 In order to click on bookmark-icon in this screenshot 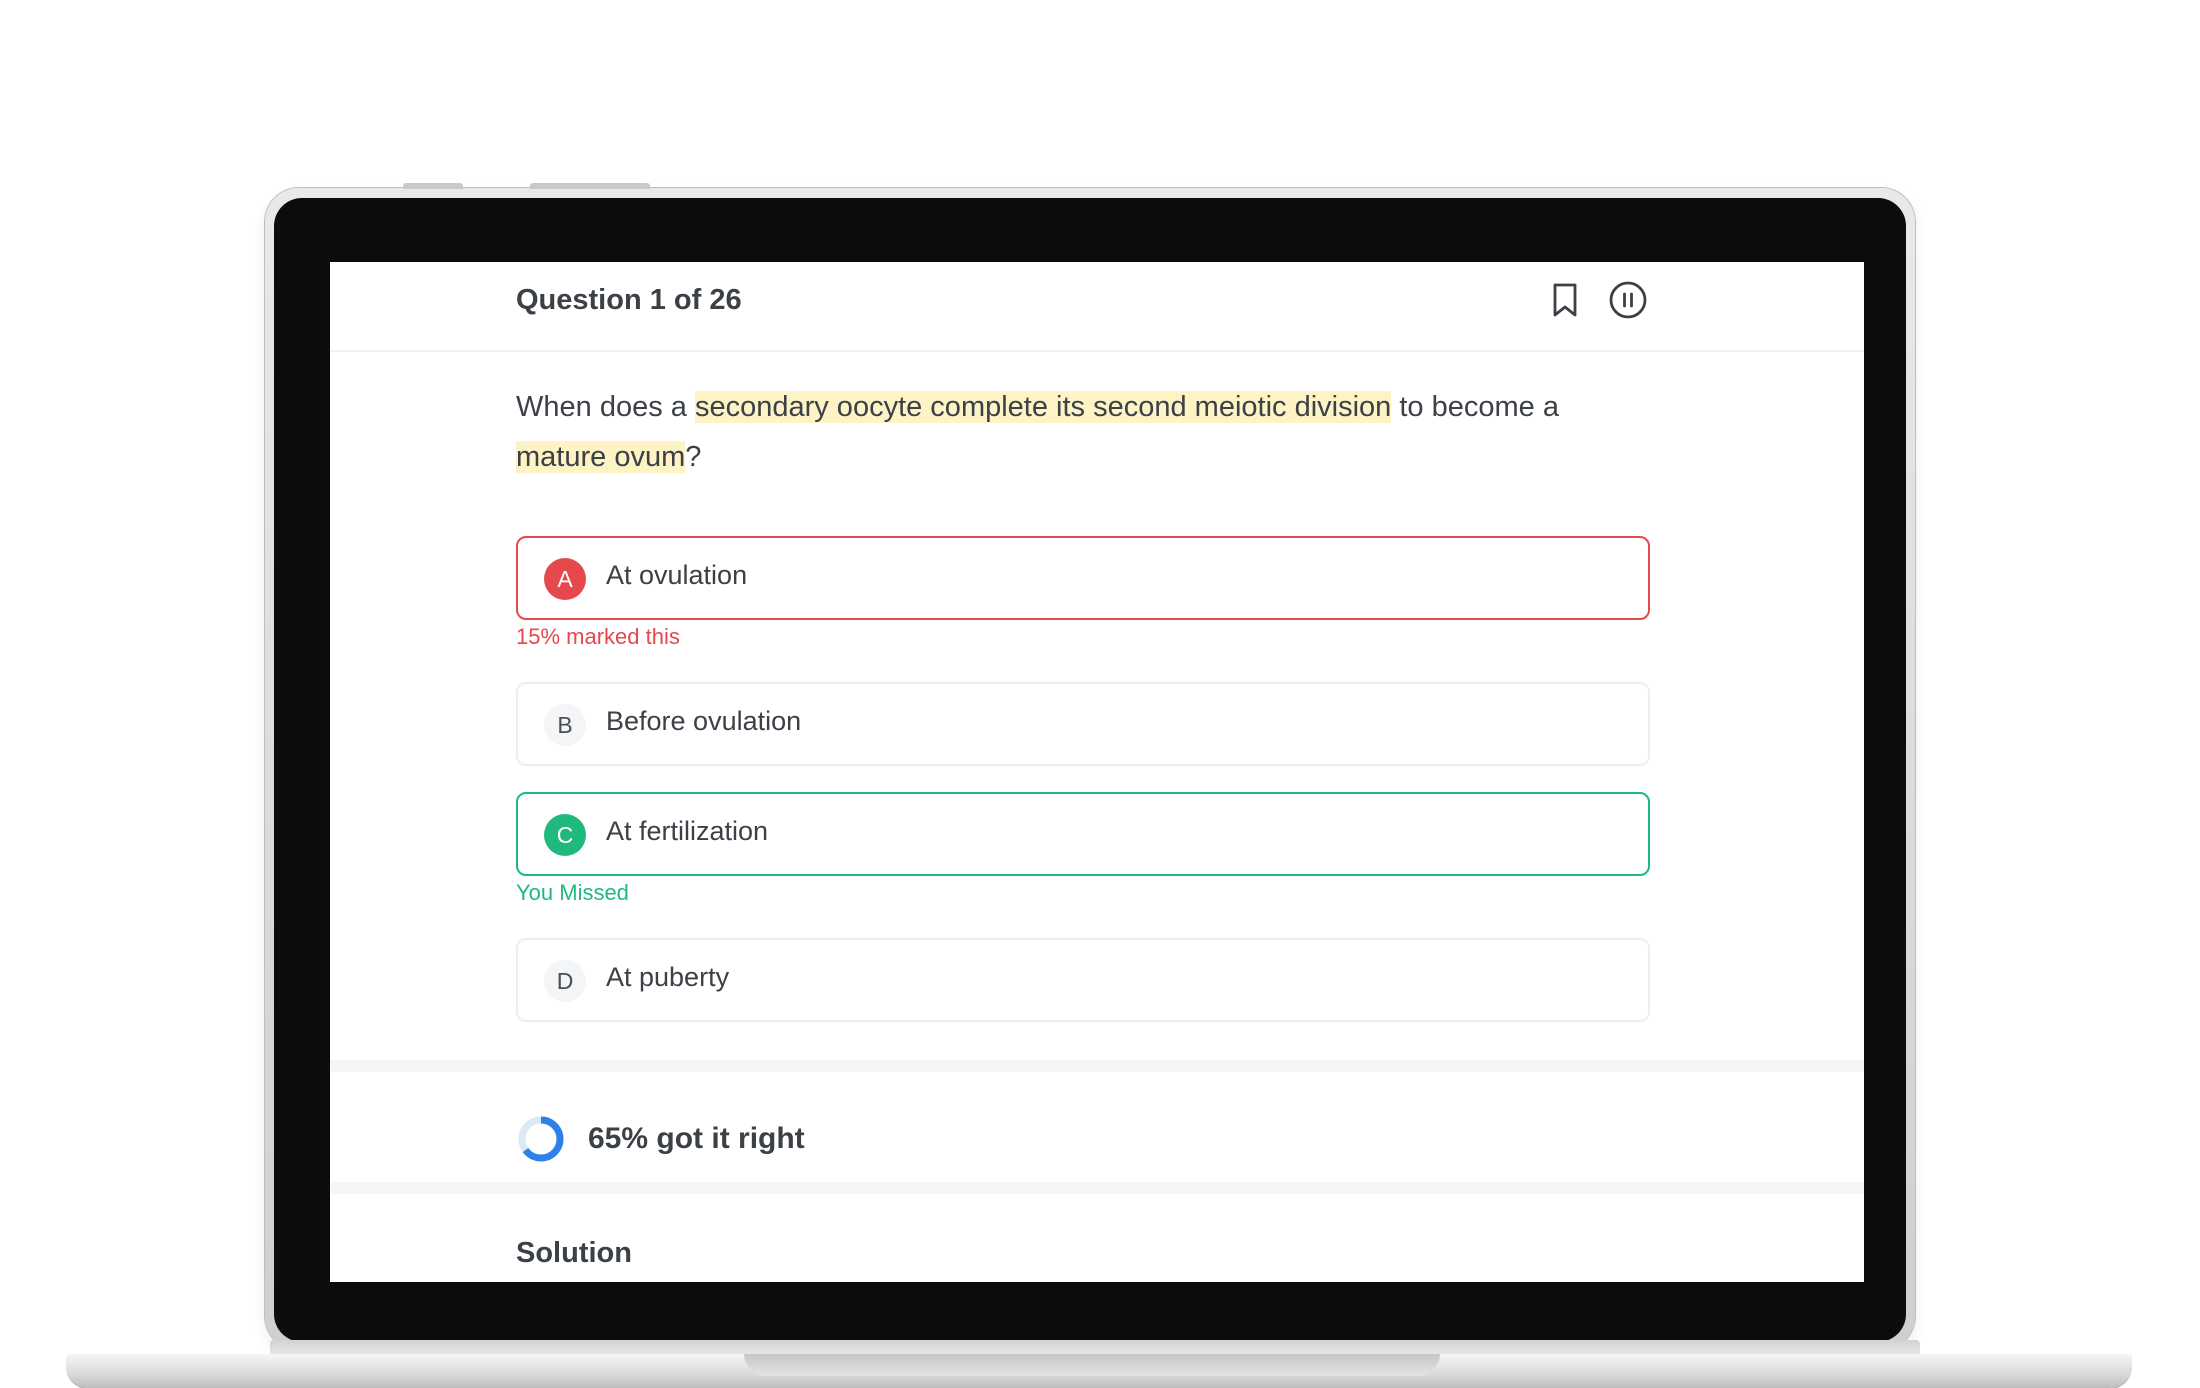, I will do `click(1565, 300)`.